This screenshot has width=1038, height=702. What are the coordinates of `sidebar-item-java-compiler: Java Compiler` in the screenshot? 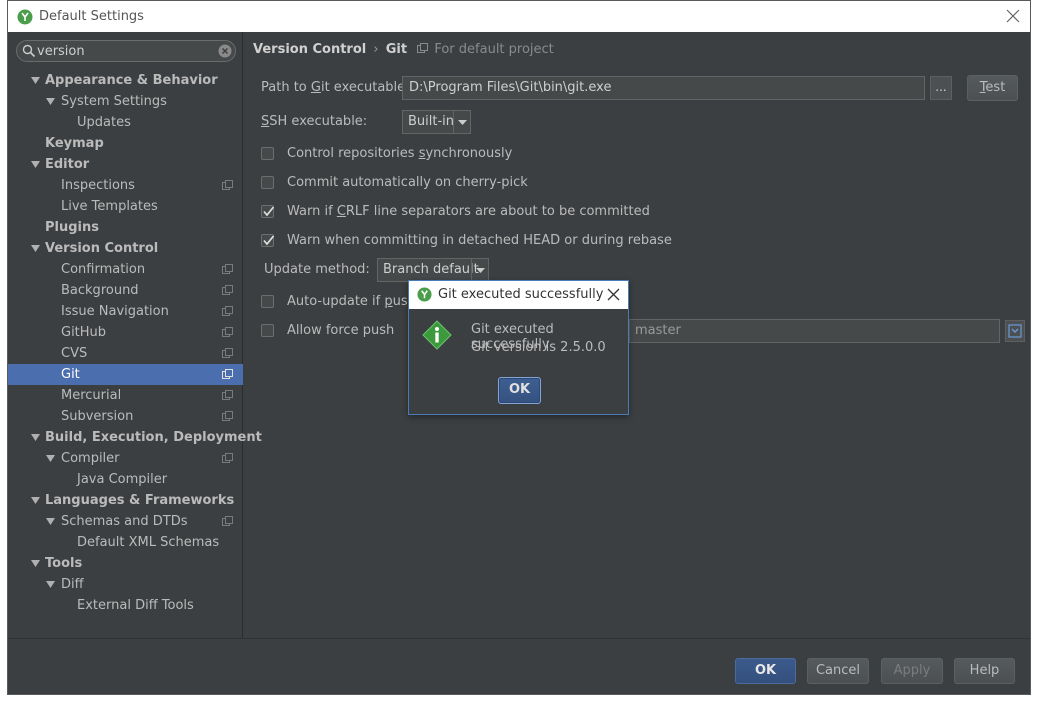 It's located at (125, 479).